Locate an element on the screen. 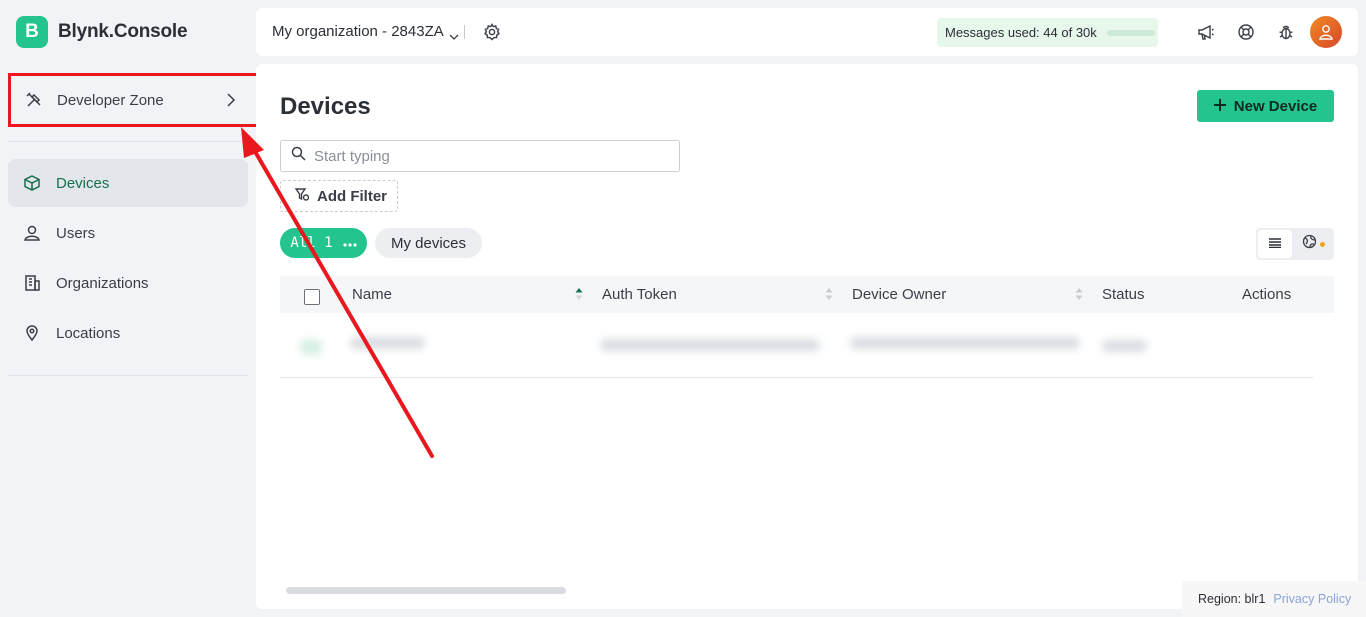 The width and height of the screenshot is (1366, 617). page-title: Devices is located at coordinates (325, 106).